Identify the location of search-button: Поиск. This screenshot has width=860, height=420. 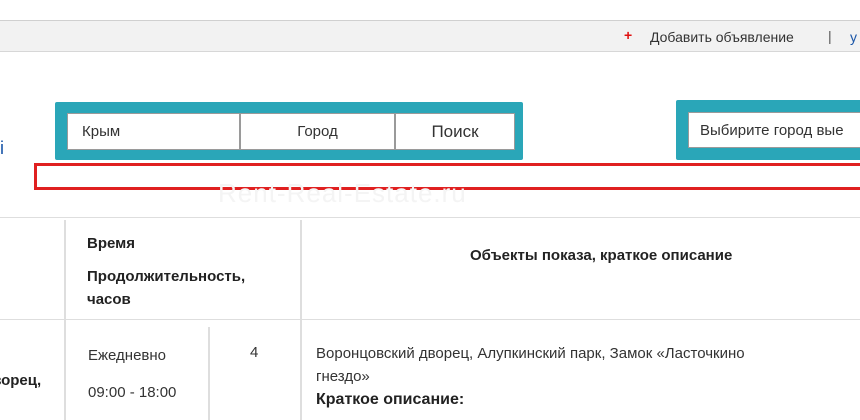
(455, 131).